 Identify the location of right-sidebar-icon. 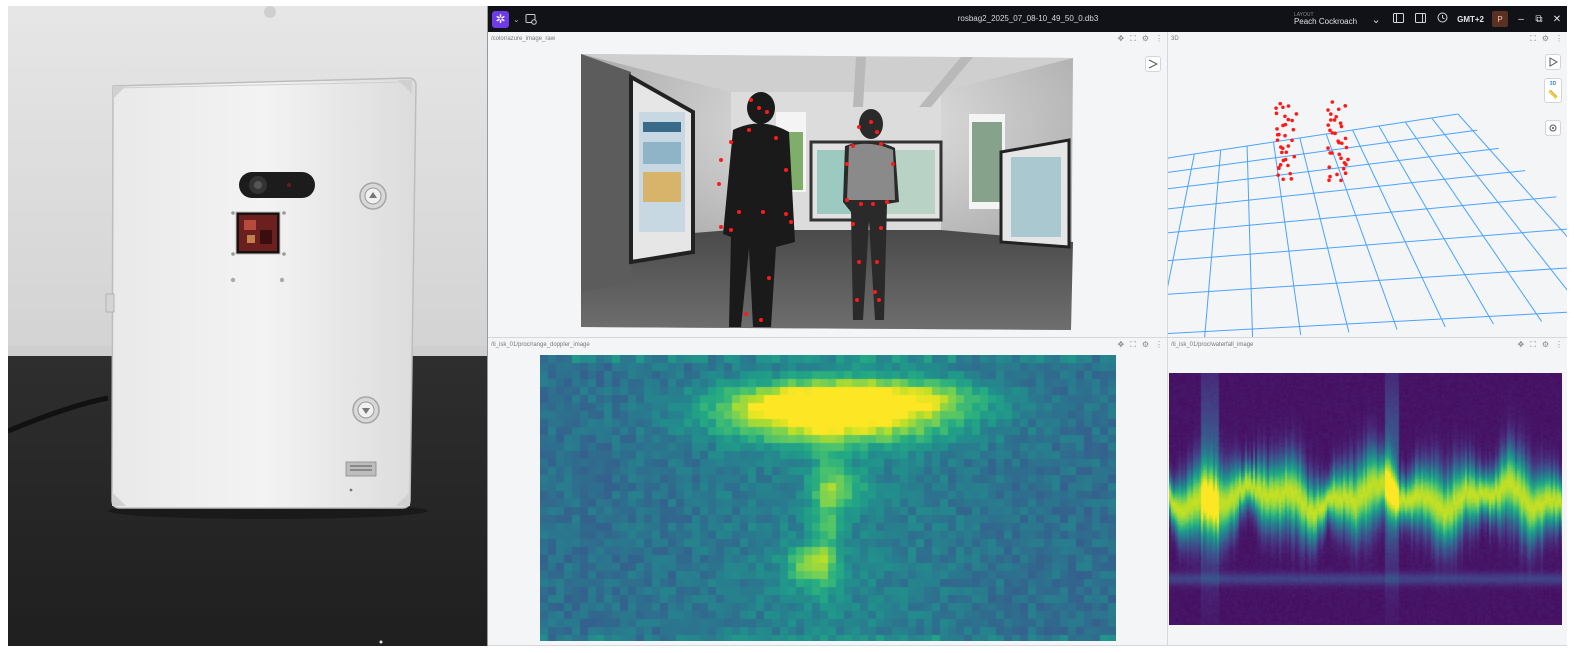
(1420, 19).